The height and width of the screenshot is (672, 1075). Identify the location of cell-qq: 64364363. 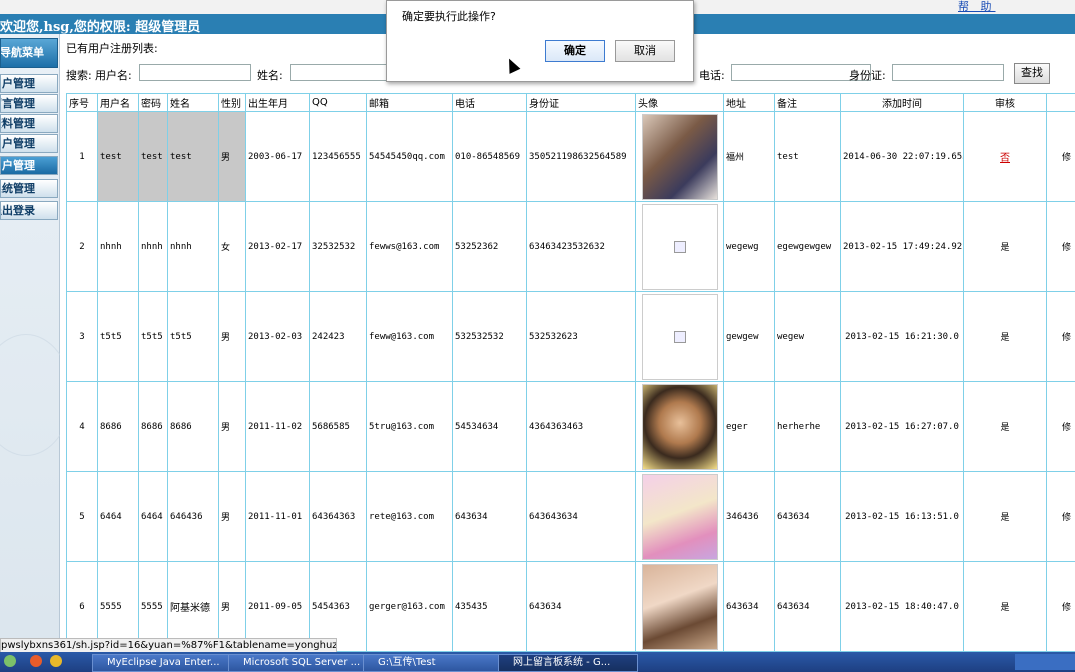
(338, 516).